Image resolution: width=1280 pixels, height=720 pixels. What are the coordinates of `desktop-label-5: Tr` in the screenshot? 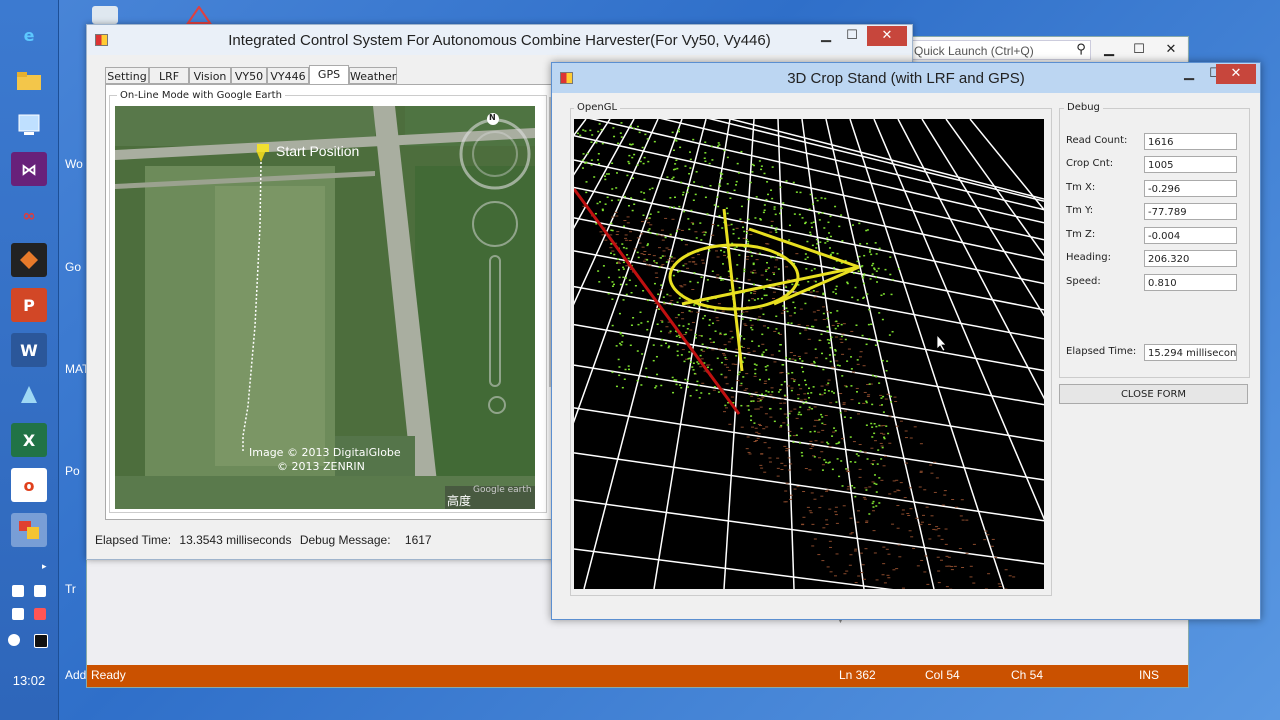 It's located at (70, 589).